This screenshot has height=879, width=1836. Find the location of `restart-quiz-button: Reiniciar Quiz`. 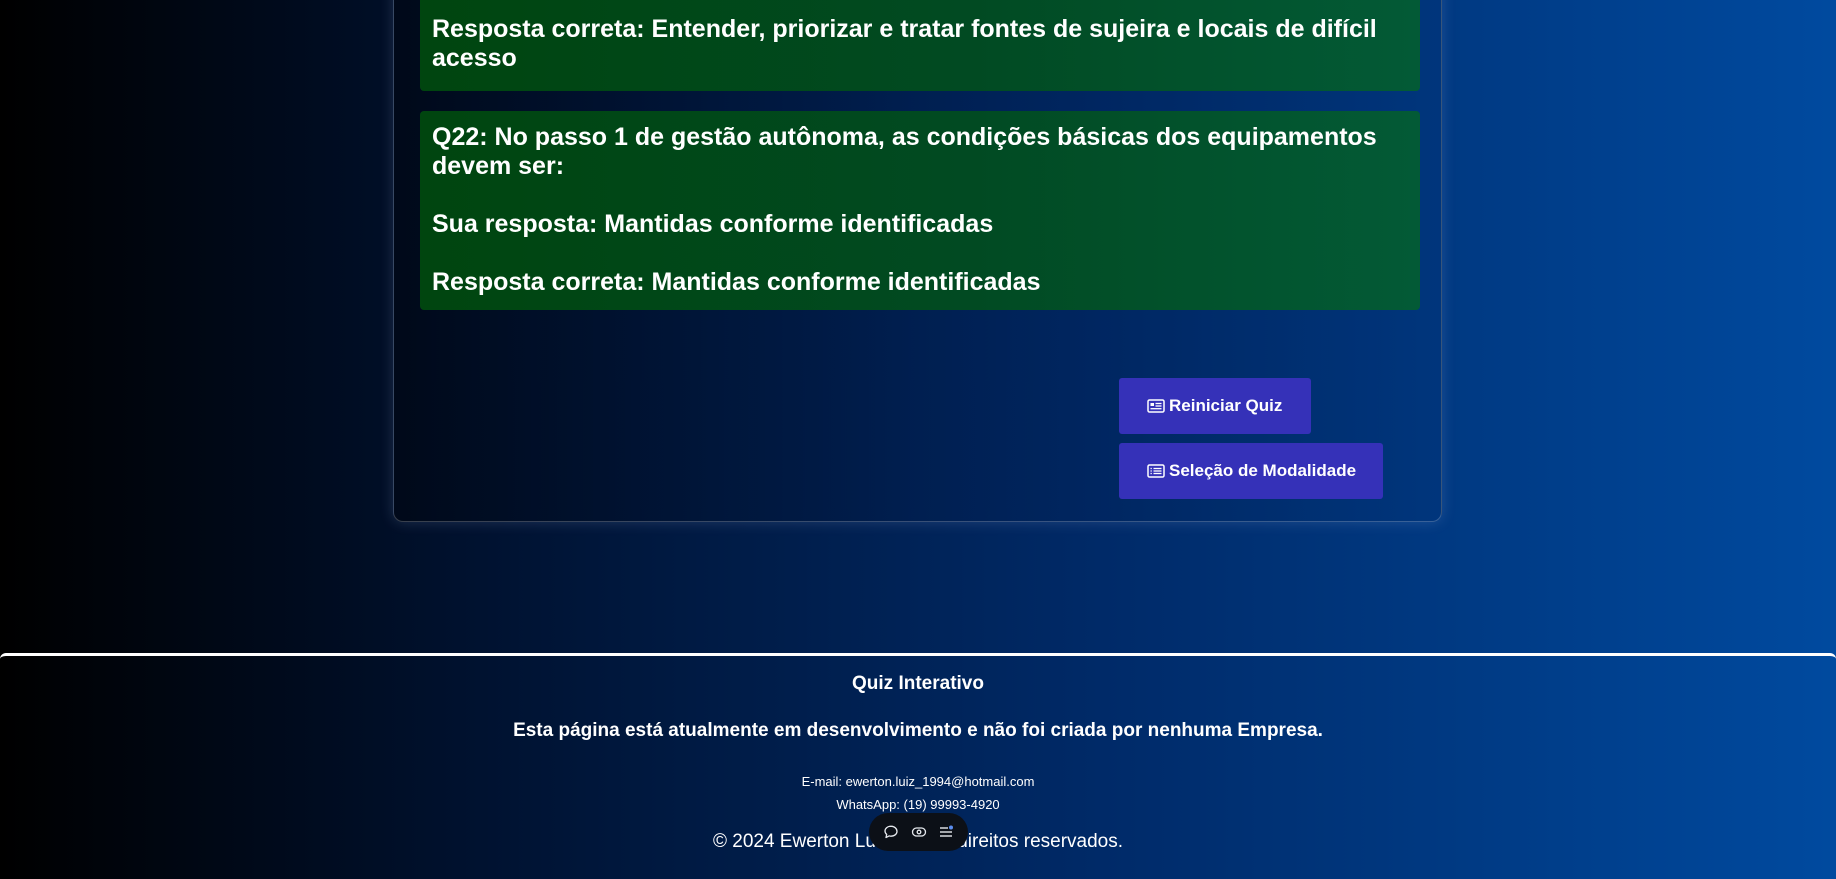

restart-quiz-button: Reiniciar Quiz is located at coordinates (1215, 406).